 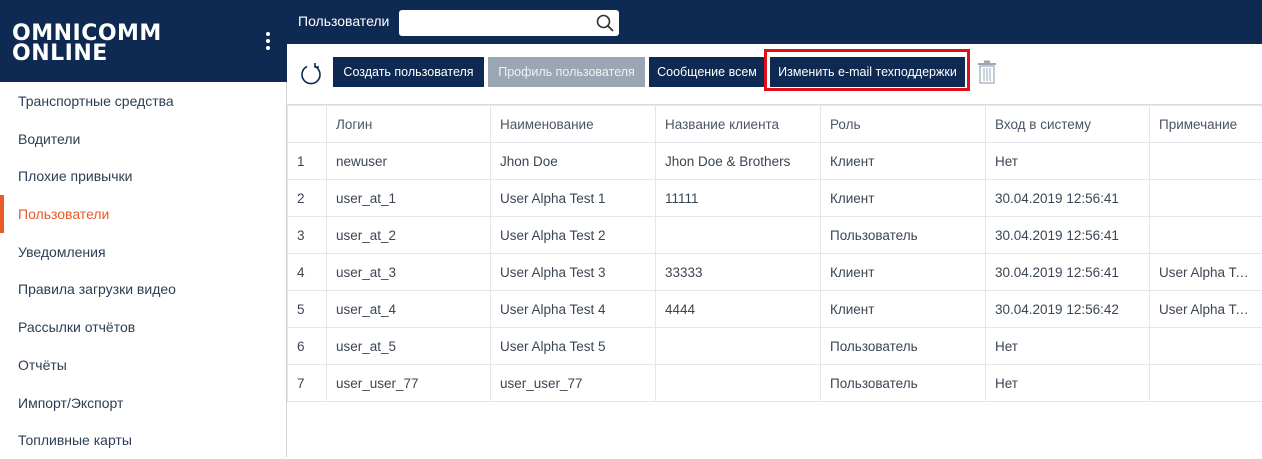 I want to click on sidebar-item-import-export: Импорт/Экспорт, so click(x=143, y=403).